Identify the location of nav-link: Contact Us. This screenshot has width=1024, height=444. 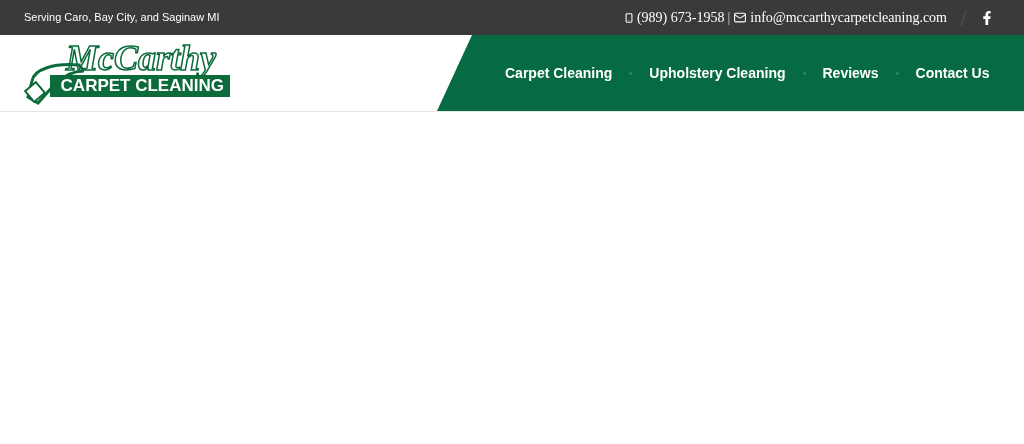
(952, 73).